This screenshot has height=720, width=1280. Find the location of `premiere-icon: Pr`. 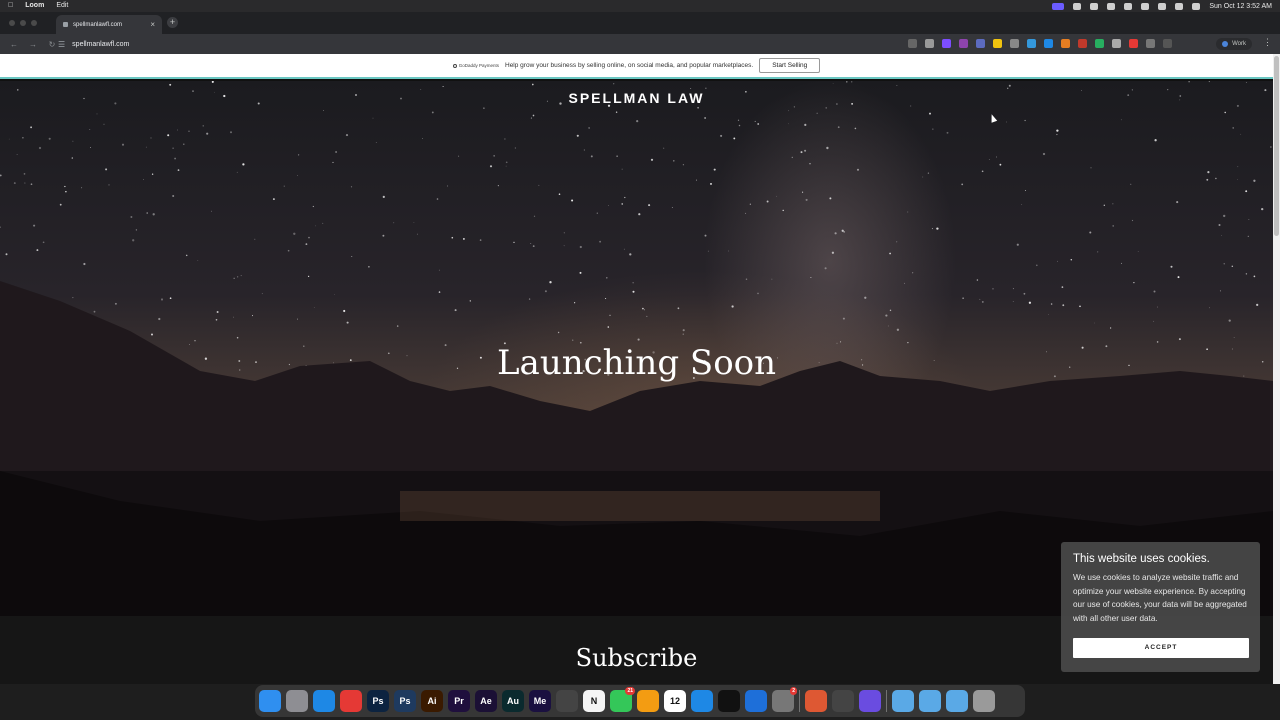

premiere-icon: Pr is located at coordinates (459, 701).